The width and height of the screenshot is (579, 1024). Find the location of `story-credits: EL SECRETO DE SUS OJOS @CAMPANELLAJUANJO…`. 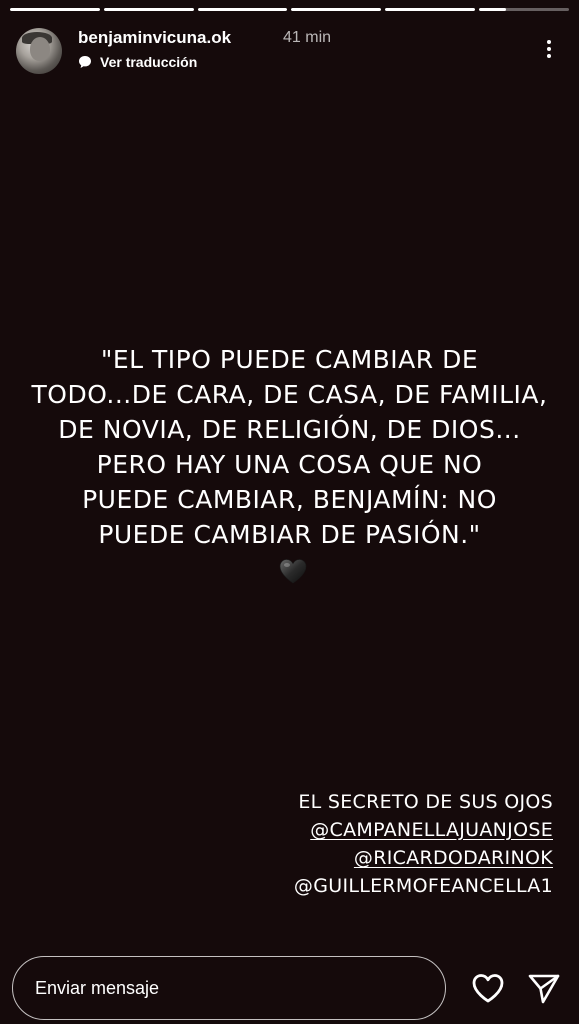

story-credits: EL SECRETO DE SUS OJOS @CAMPANELLAJUANJO… is located at coordinates (423, 844).